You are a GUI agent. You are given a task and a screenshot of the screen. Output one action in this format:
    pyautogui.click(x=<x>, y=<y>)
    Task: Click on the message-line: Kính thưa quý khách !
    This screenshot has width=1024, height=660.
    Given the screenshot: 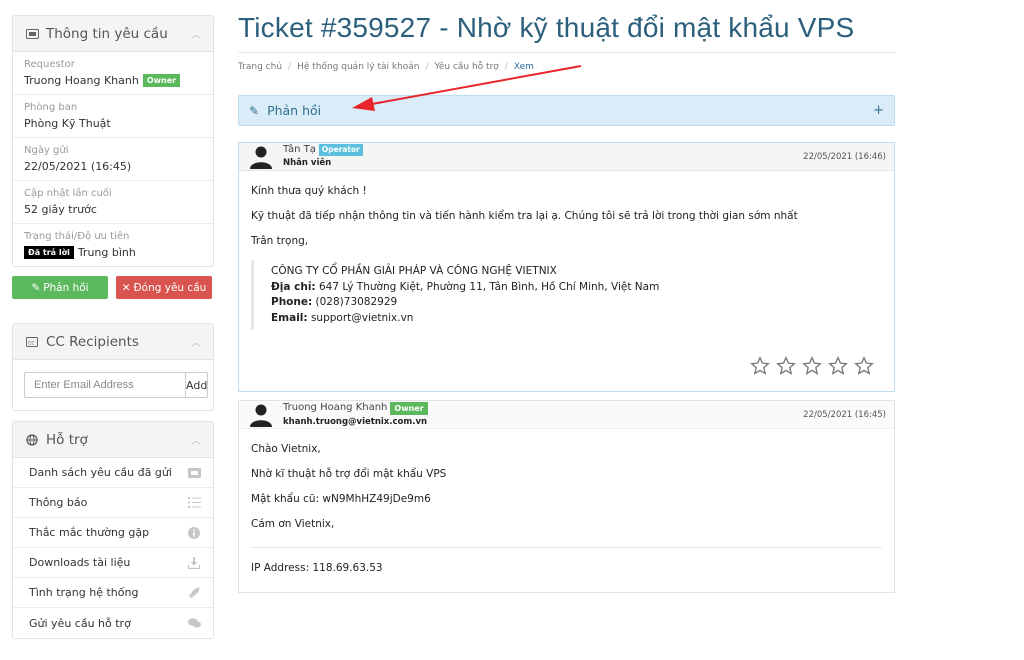 What is the action you would take?
    pyautogui.click(x=309, y=191)
    